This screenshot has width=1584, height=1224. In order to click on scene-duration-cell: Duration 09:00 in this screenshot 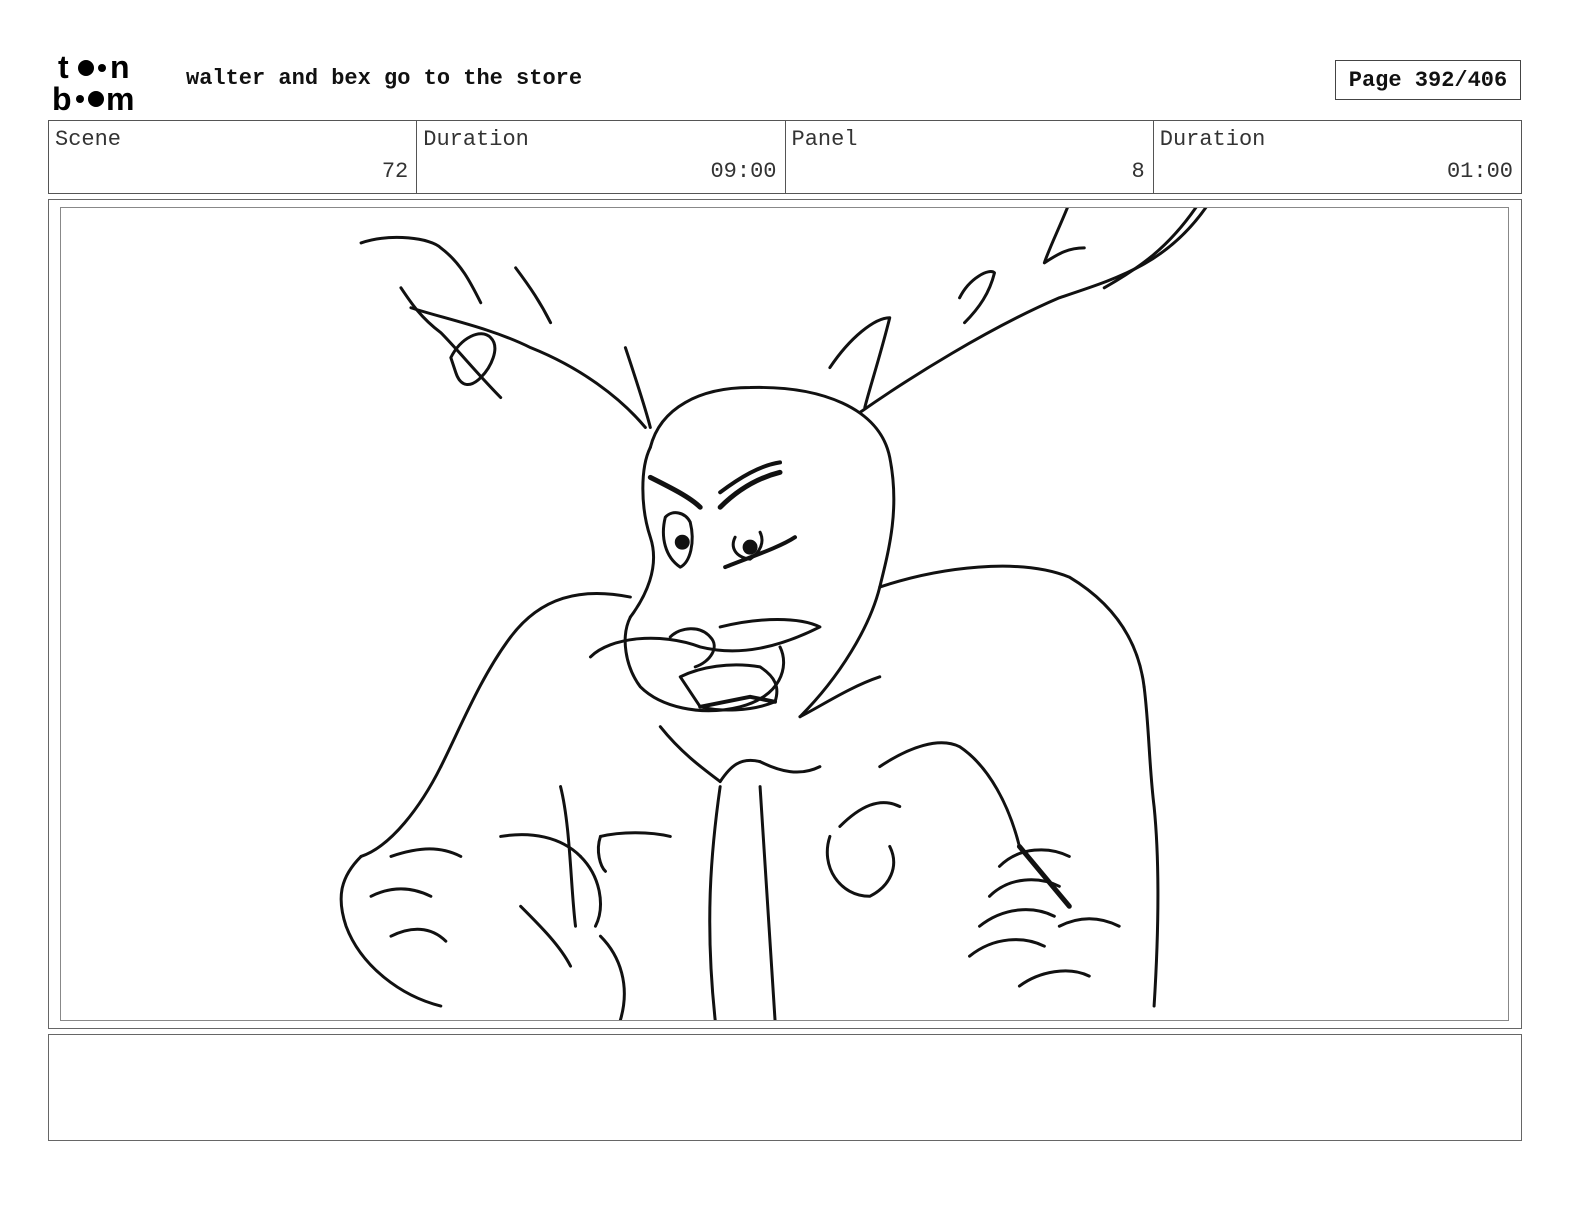, I will do `click(601, 157)`.